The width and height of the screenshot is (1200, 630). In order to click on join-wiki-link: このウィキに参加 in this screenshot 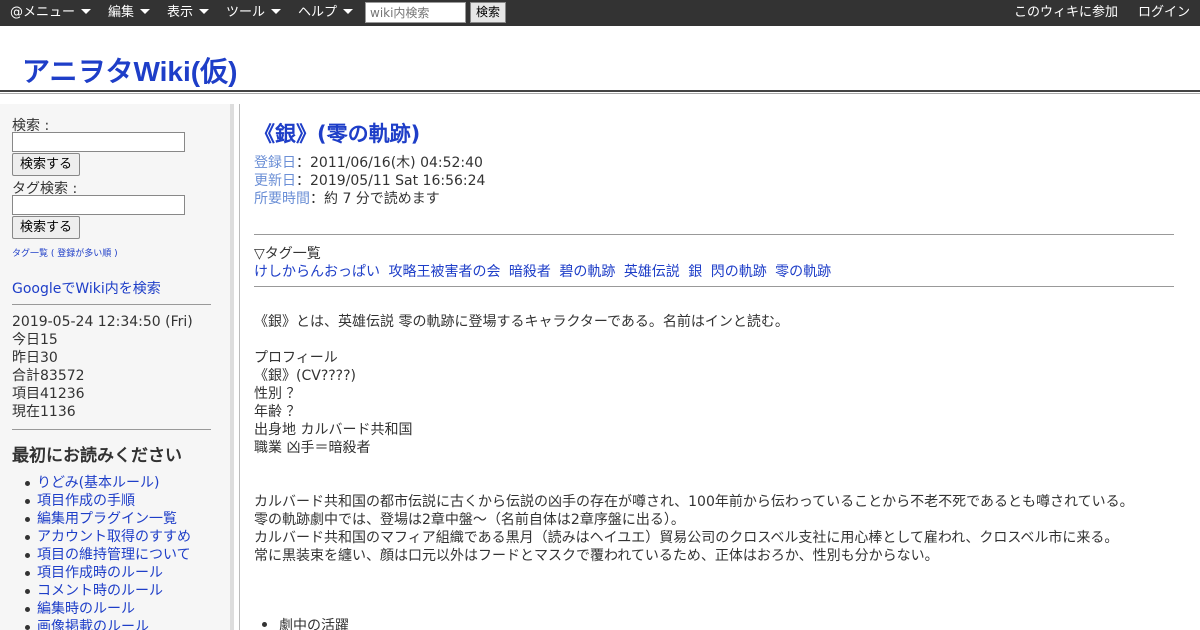, I will do `click(1066, 13)`.